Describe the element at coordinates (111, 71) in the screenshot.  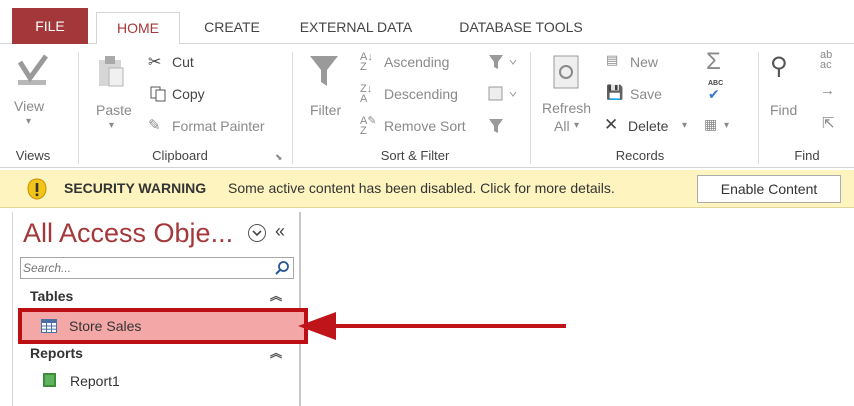
I see `paste-icon` at that location.